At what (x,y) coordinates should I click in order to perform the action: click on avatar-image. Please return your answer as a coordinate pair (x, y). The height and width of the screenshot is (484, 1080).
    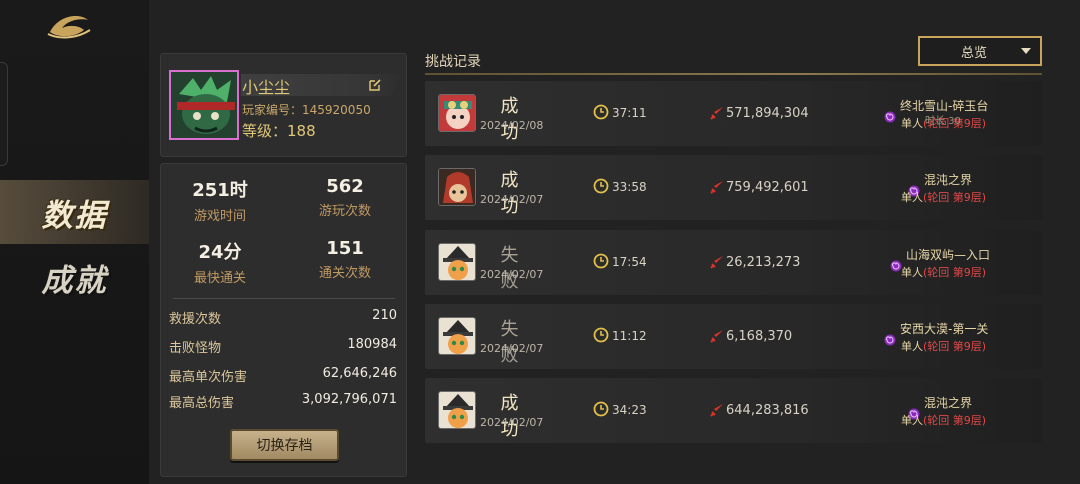
    Looking at the image, I should click on (204, 105).